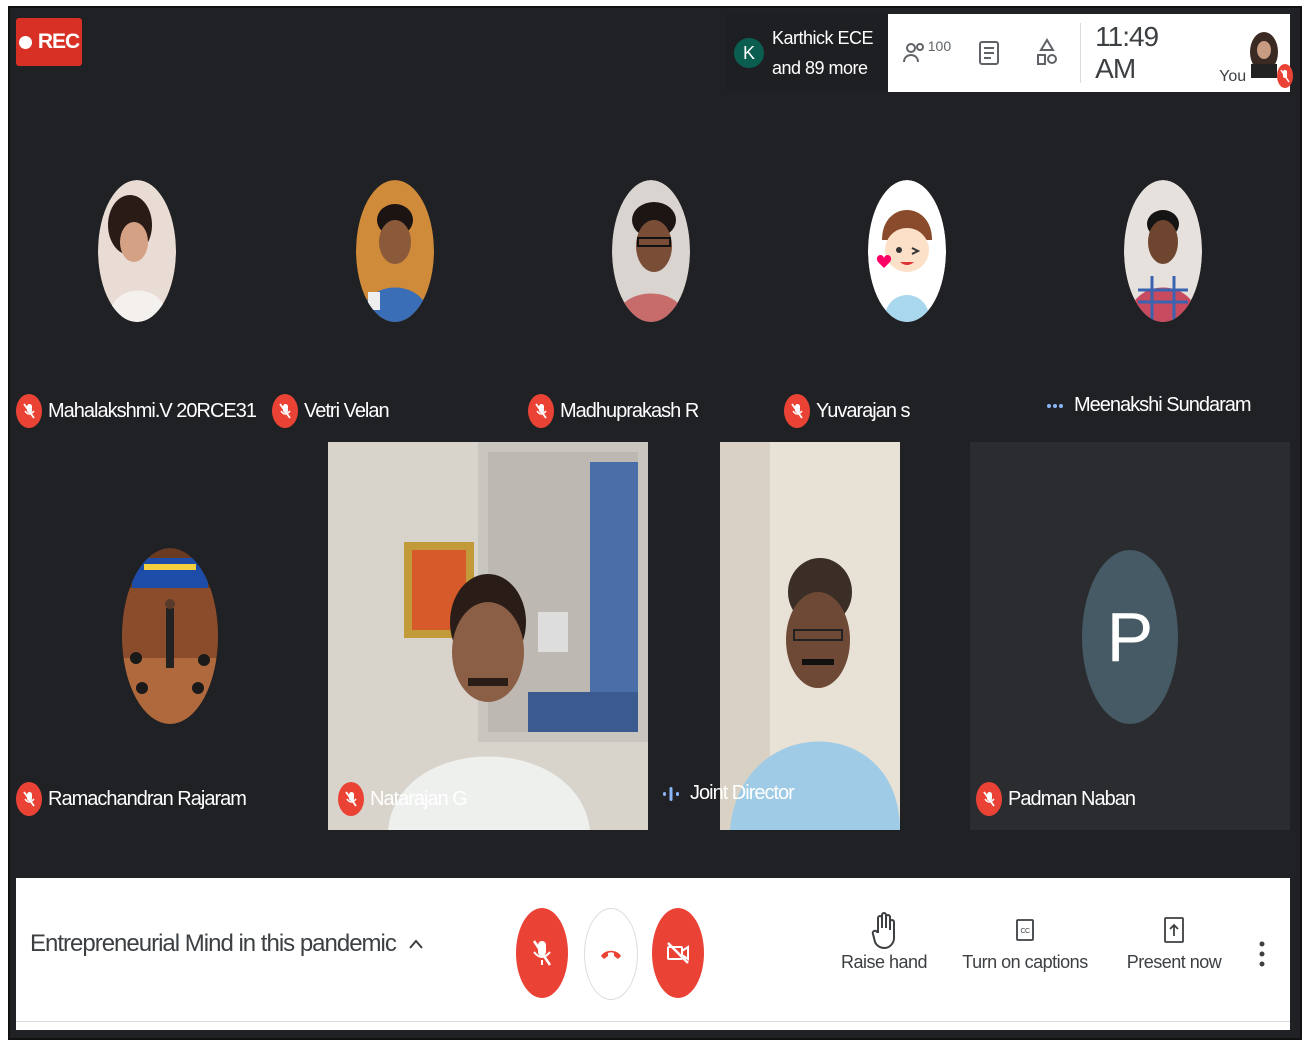 The height and width of the screenshot is (1041, 1304). I want to click on leave-call-button, so click(611, 954).